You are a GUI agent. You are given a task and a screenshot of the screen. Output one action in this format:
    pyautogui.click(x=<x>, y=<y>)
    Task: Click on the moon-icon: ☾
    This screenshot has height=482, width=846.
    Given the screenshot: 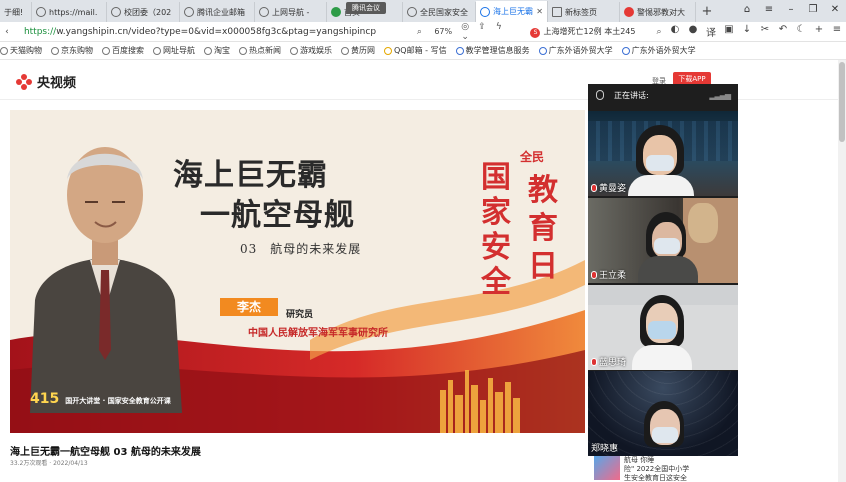 What is the action you would take?
    pyautogui.click(x=801, y=31)
    